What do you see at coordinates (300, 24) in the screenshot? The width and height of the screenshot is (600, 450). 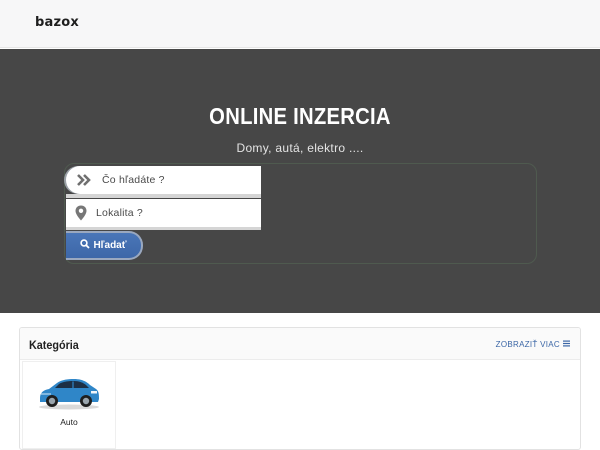 I see `top-navbar: bazox` at bounding box center [300, 24].